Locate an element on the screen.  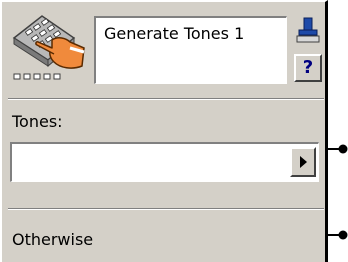
node-title-field: Generate Tones 1 is located at coordinates (190, 50).